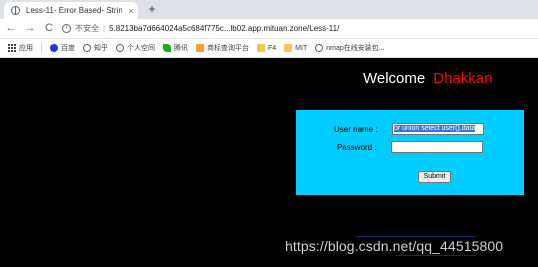 This screenshot has width=538, height=267. I want to click on bookmark-label: 商标查询平台, so click(228, 48).